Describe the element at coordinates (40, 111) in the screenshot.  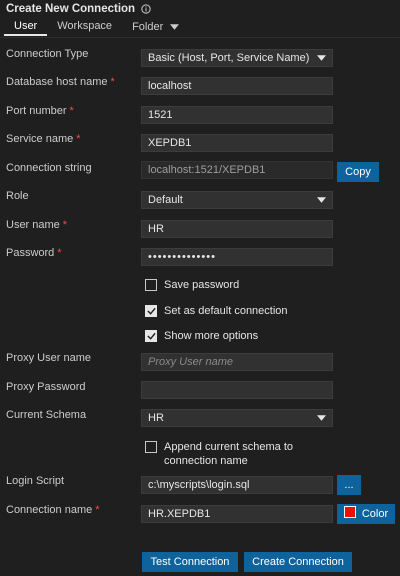
I see `port-label: Port number *` at that location.